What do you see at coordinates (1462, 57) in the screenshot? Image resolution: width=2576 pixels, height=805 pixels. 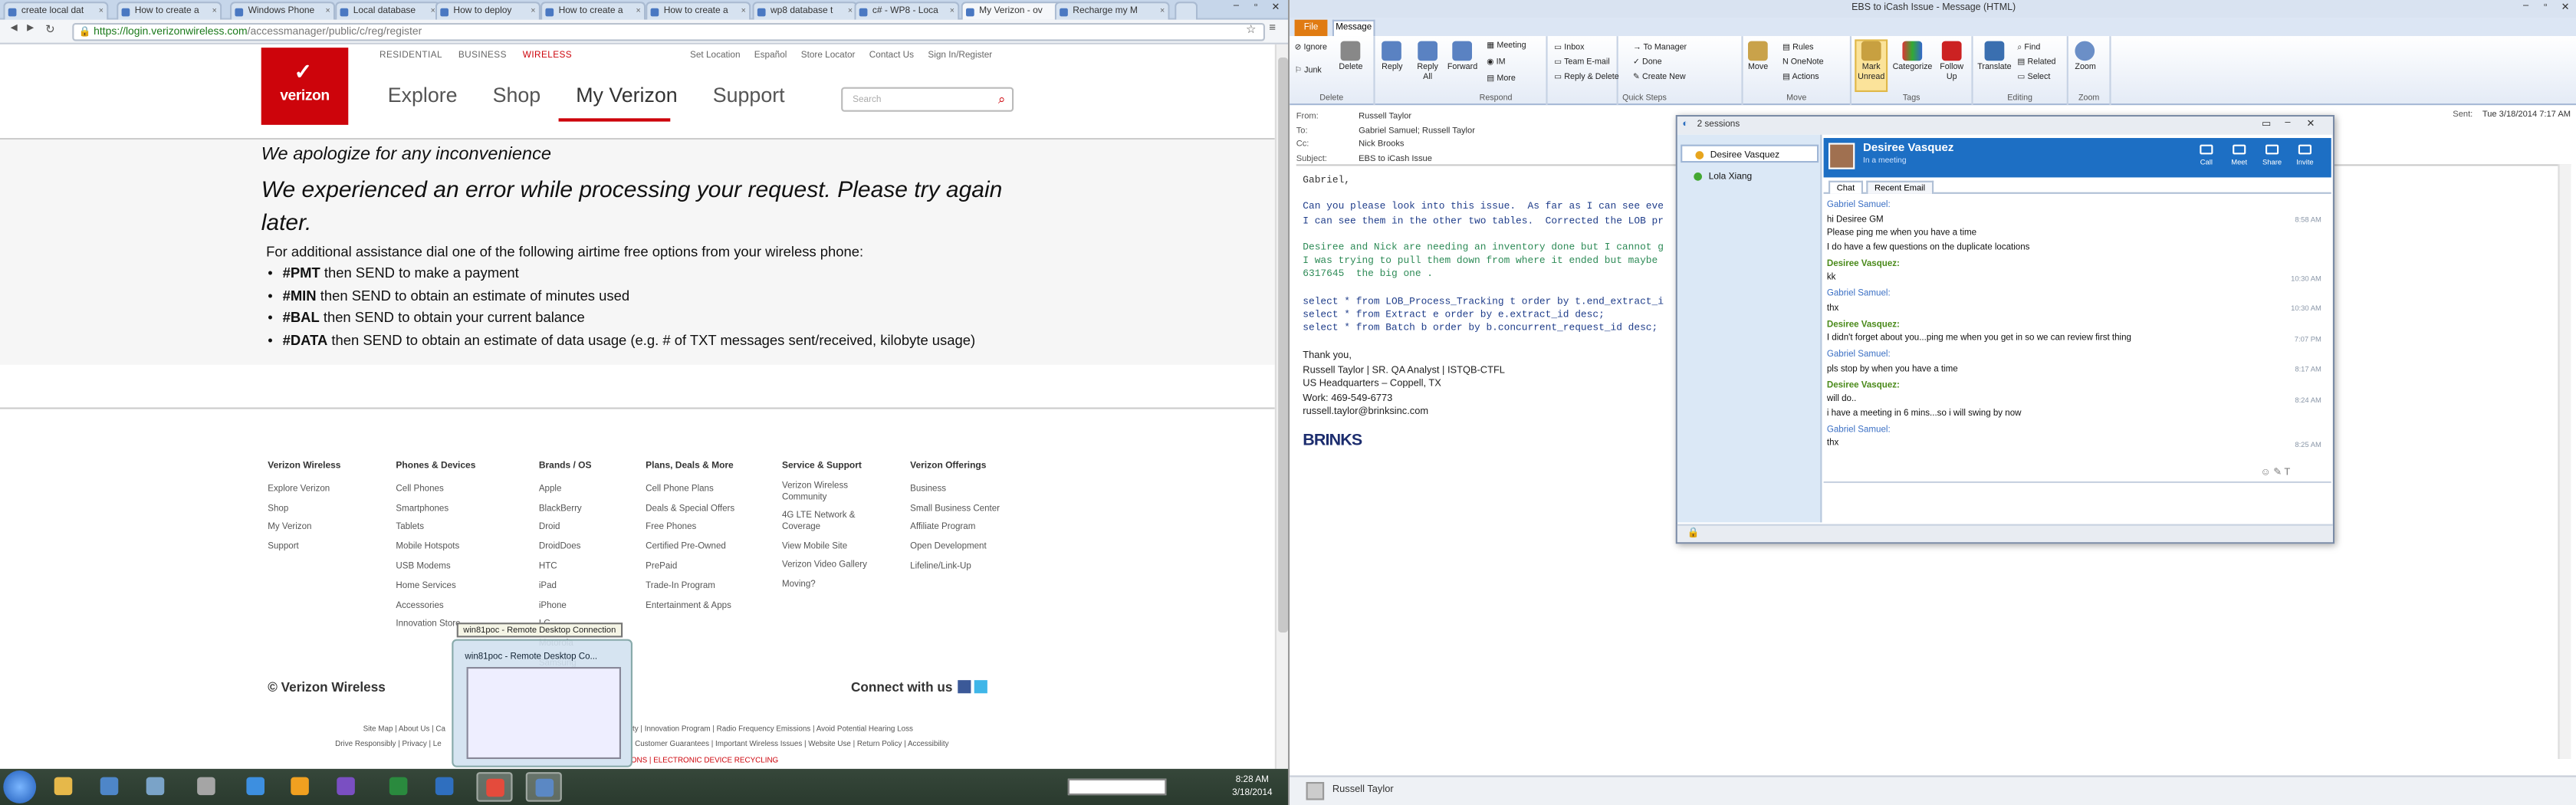 I see `forward-button: Forward` at bounding box center [1462, 57].